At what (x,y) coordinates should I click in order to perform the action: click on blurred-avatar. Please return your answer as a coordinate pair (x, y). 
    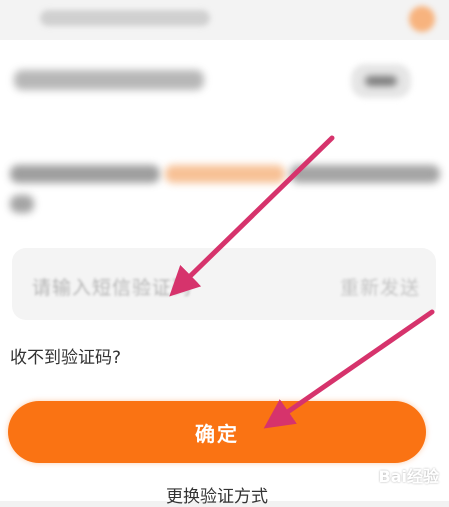
    Looking at the image, I should click on (422, 19).